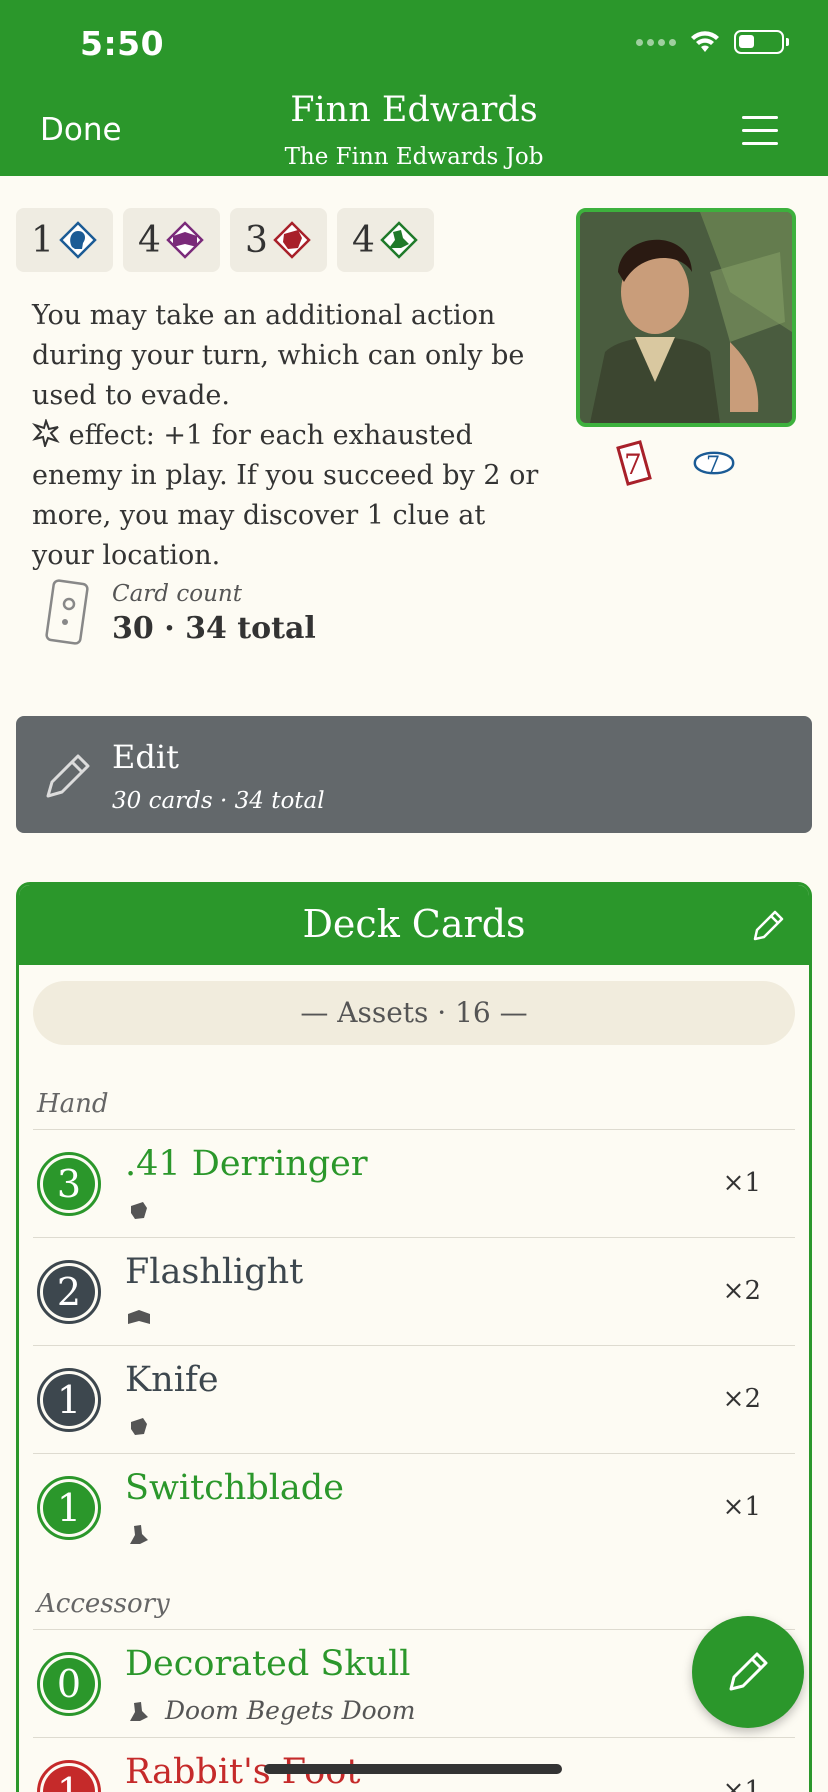 Image resolution: width=828 pixels, height=1792 pixels. What do you see at coordinates (122, 43) in the screenshot?
I see `status-time: 5:50` at bounding box center [122, 43].